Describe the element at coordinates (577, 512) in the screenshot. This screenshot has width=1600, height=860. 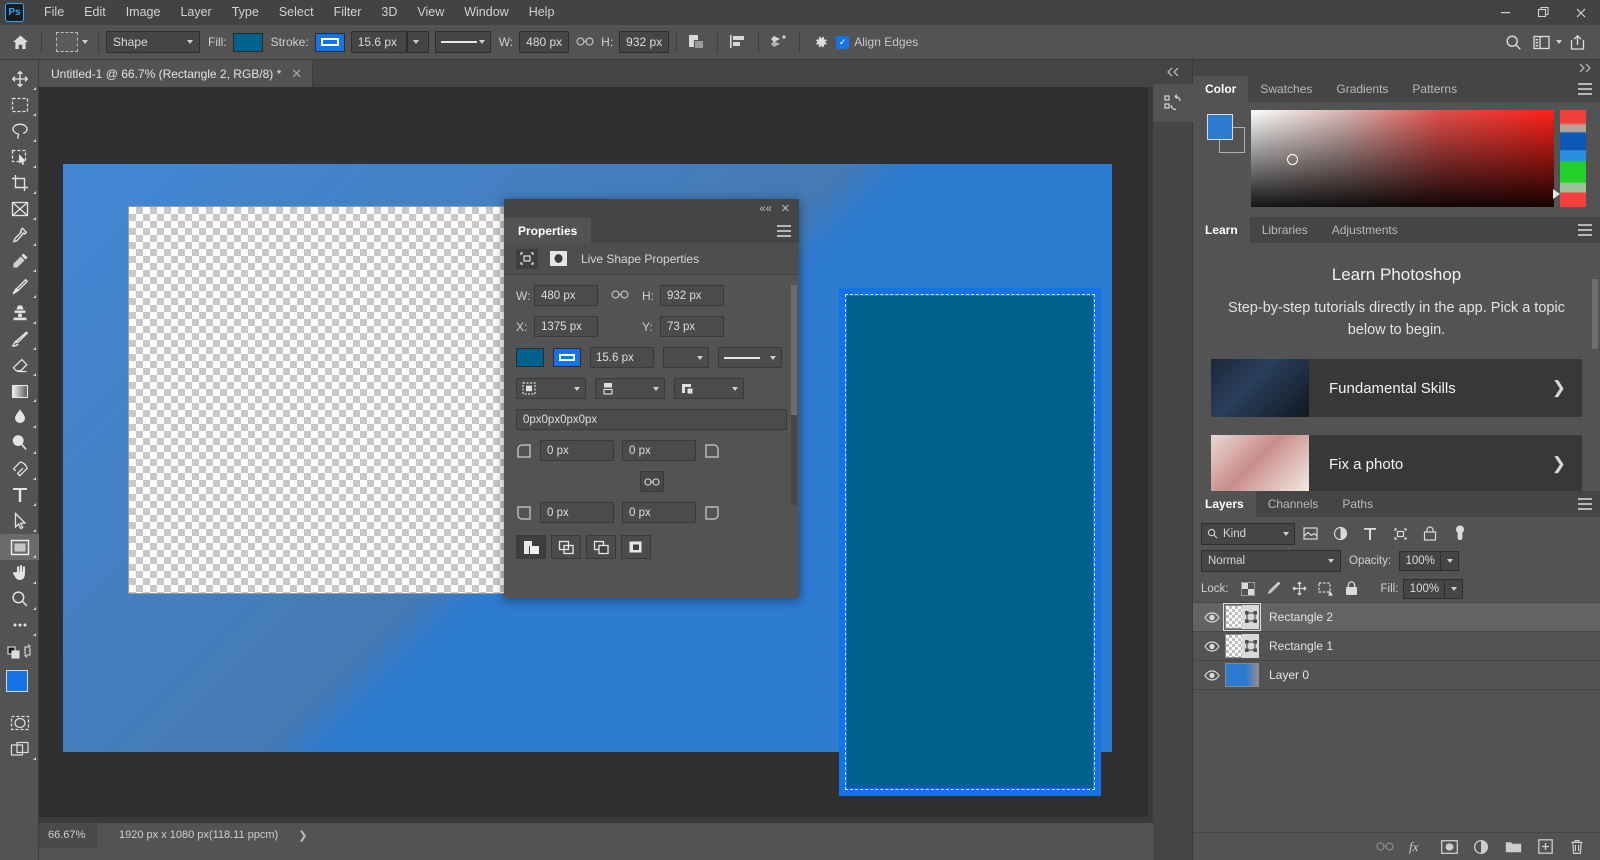
I see `corner-bottom-left-input: 0 px` at that location.